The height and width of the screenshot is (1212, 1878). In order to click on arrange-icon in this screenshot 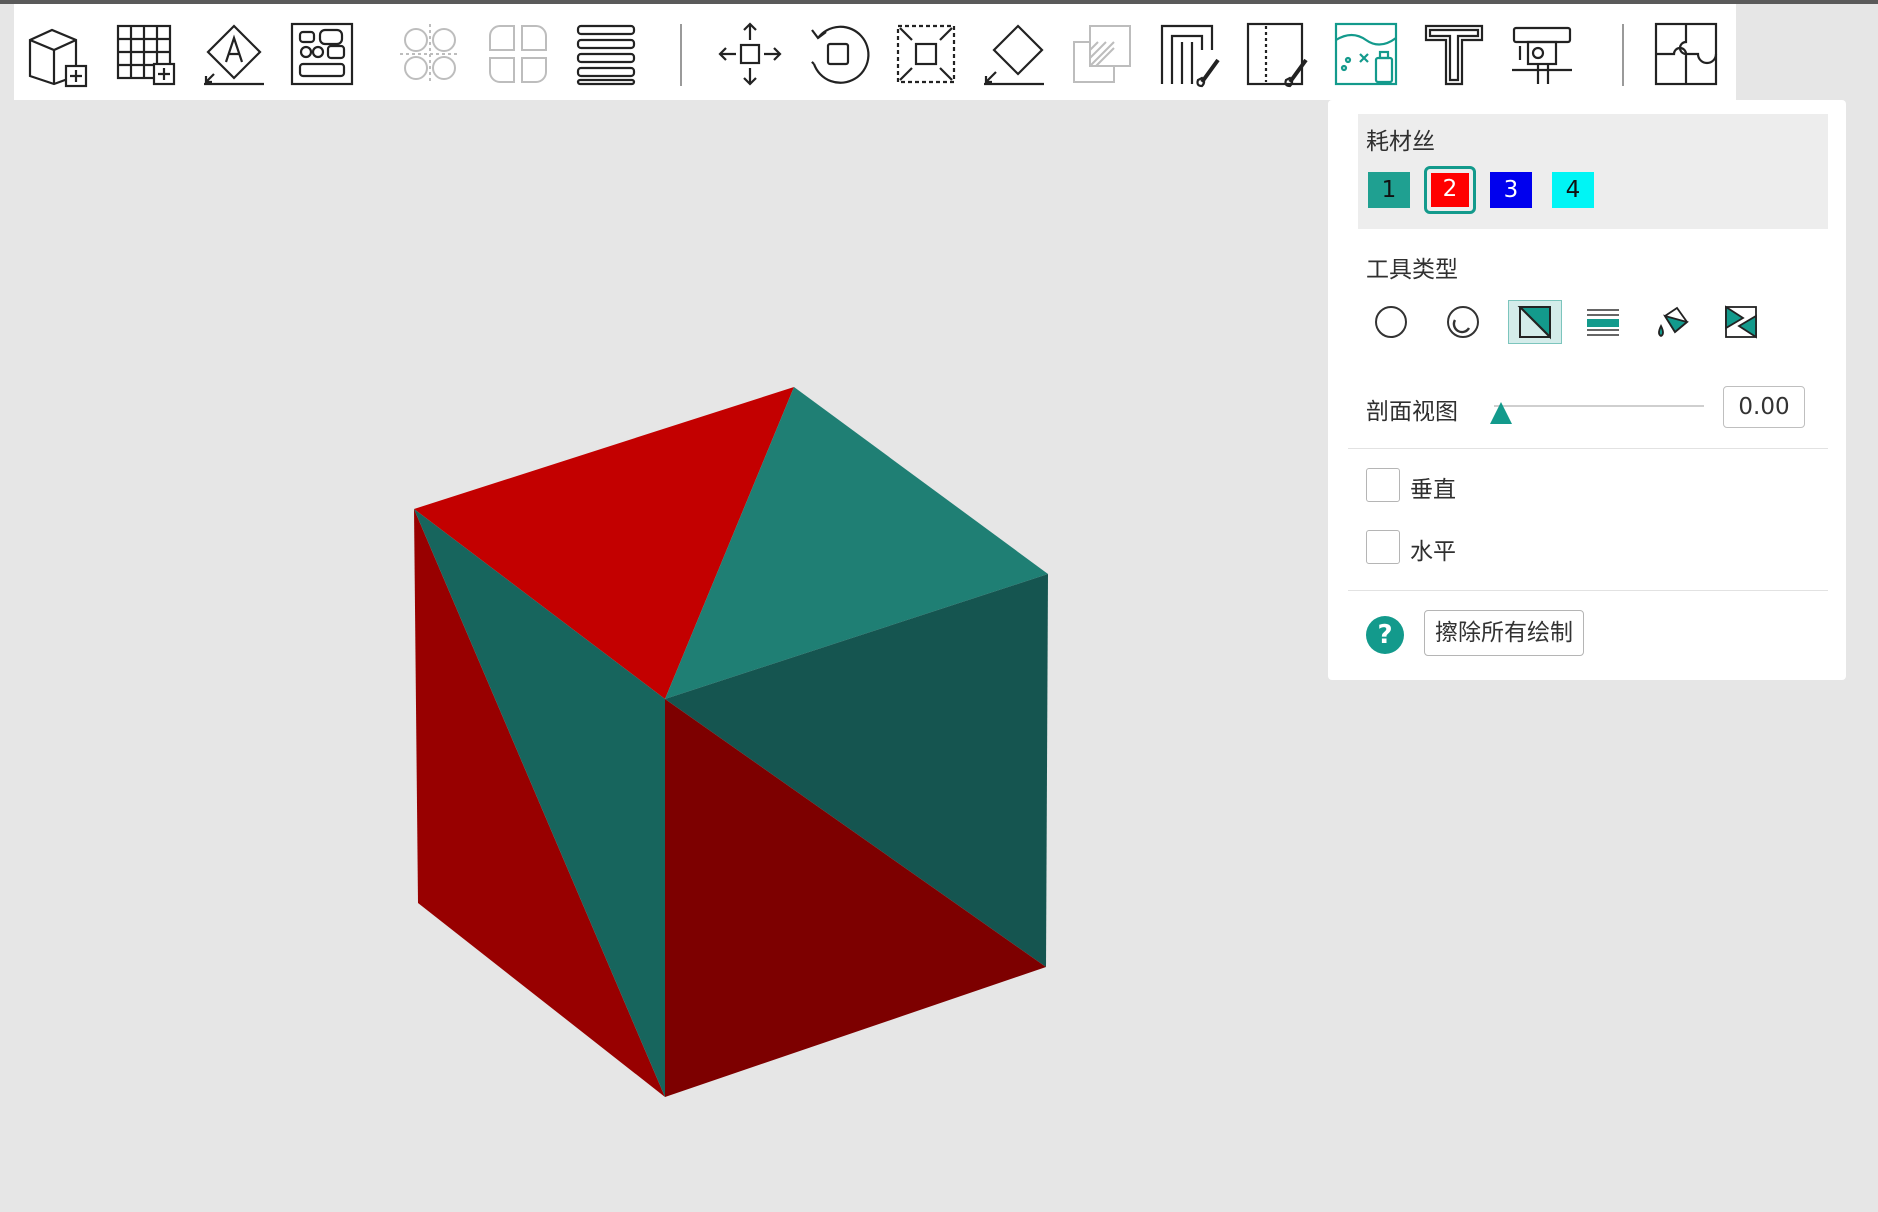, I will do `click(322, 54)`.